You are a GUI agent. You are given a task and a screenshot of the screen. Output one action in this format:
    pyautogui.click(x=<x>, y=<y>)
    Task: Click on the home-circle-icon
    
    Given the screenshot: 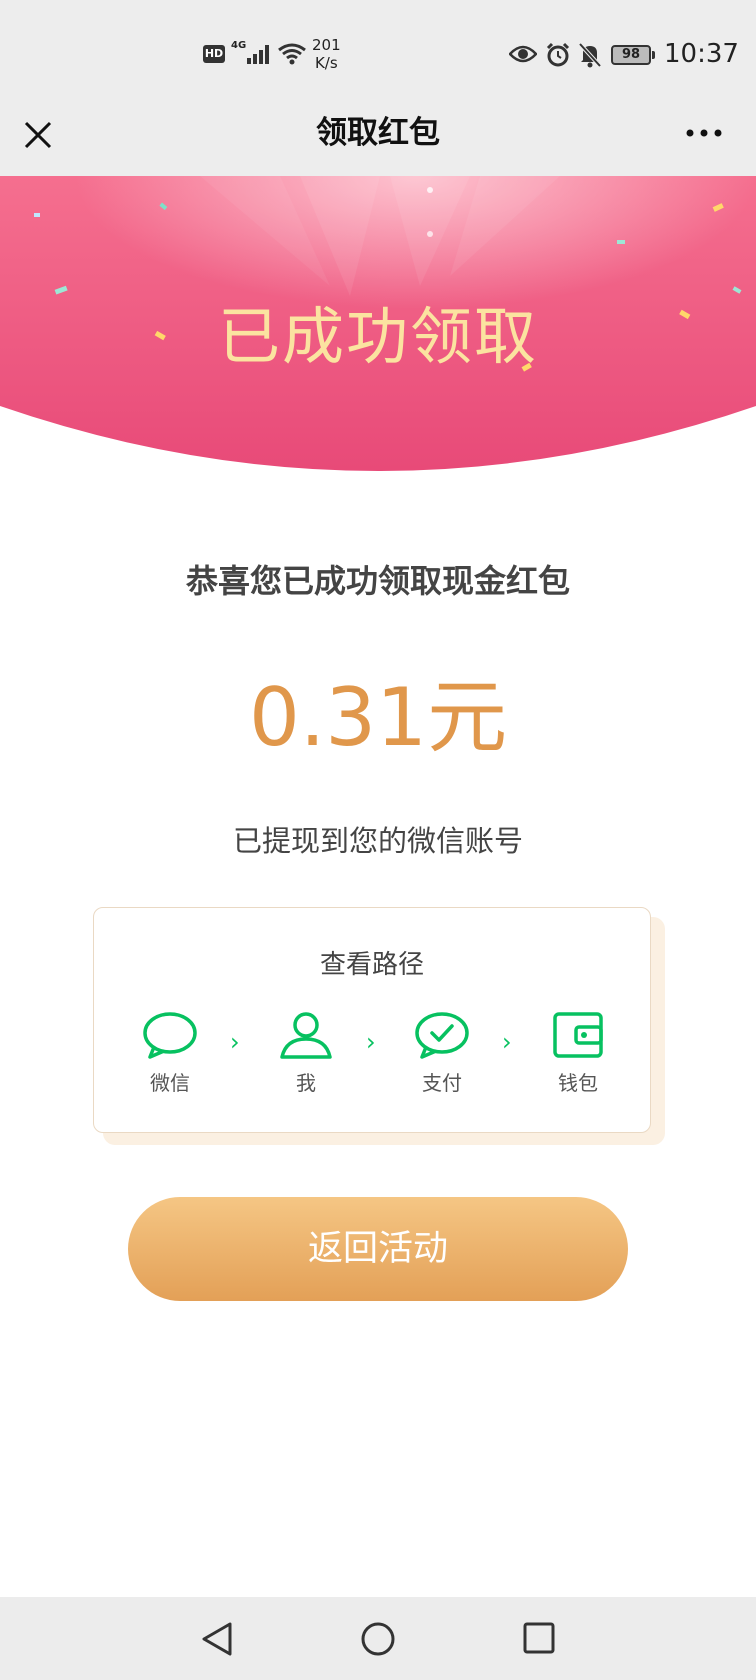 What is the action you would take?
    pyautogui.click(x=378, y=1641)
    